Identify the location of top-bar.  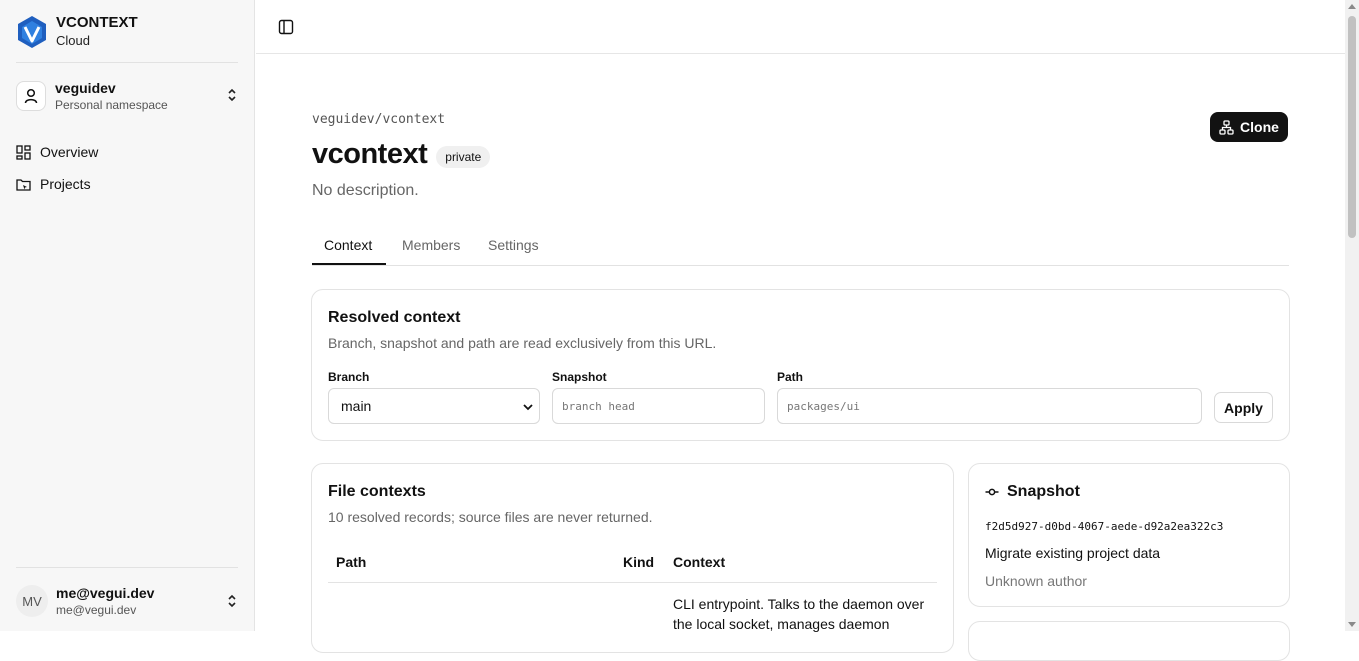
(800, 27).